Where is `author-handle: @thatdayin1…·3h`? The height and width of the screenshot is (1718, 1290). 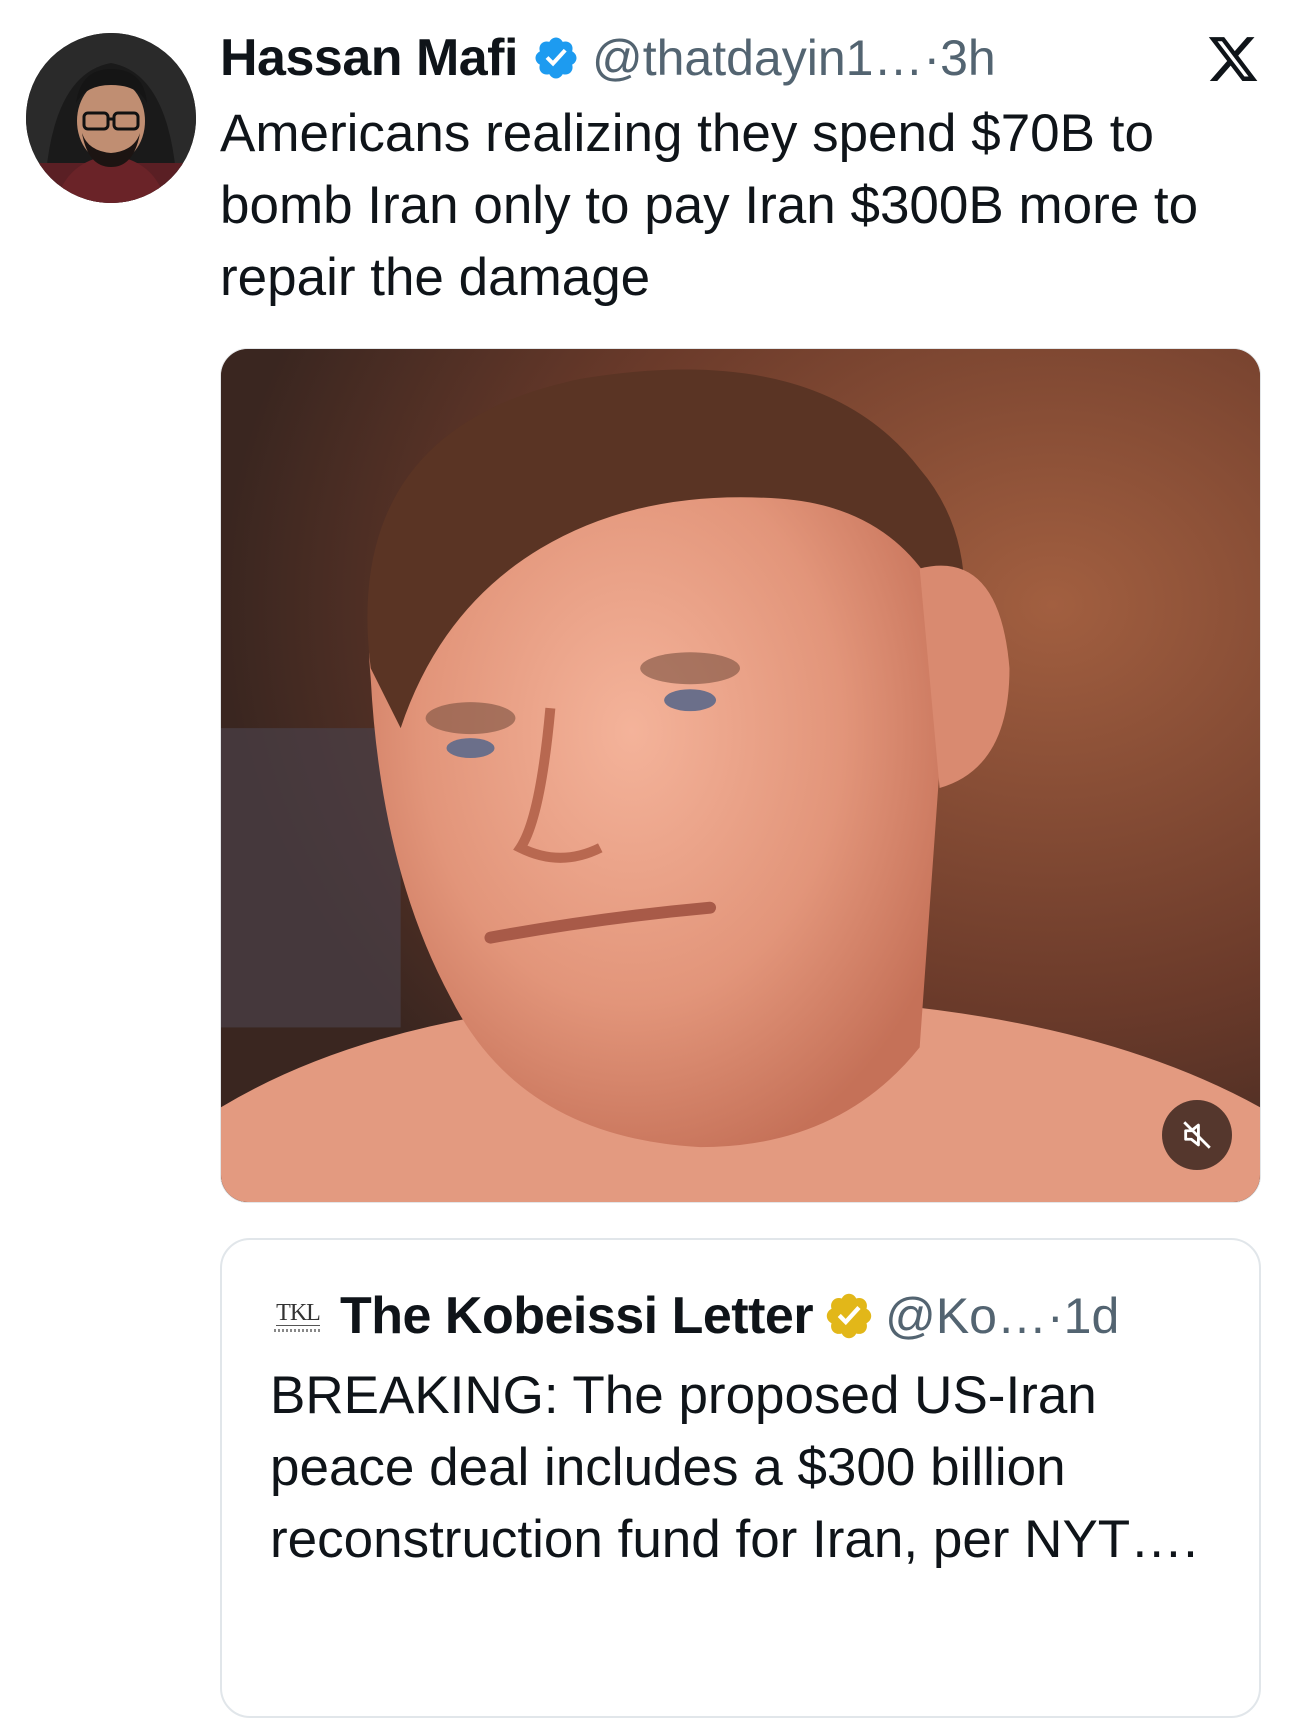 author-handle: @thatdayin1…·3h is located at coordinates (794, 58).